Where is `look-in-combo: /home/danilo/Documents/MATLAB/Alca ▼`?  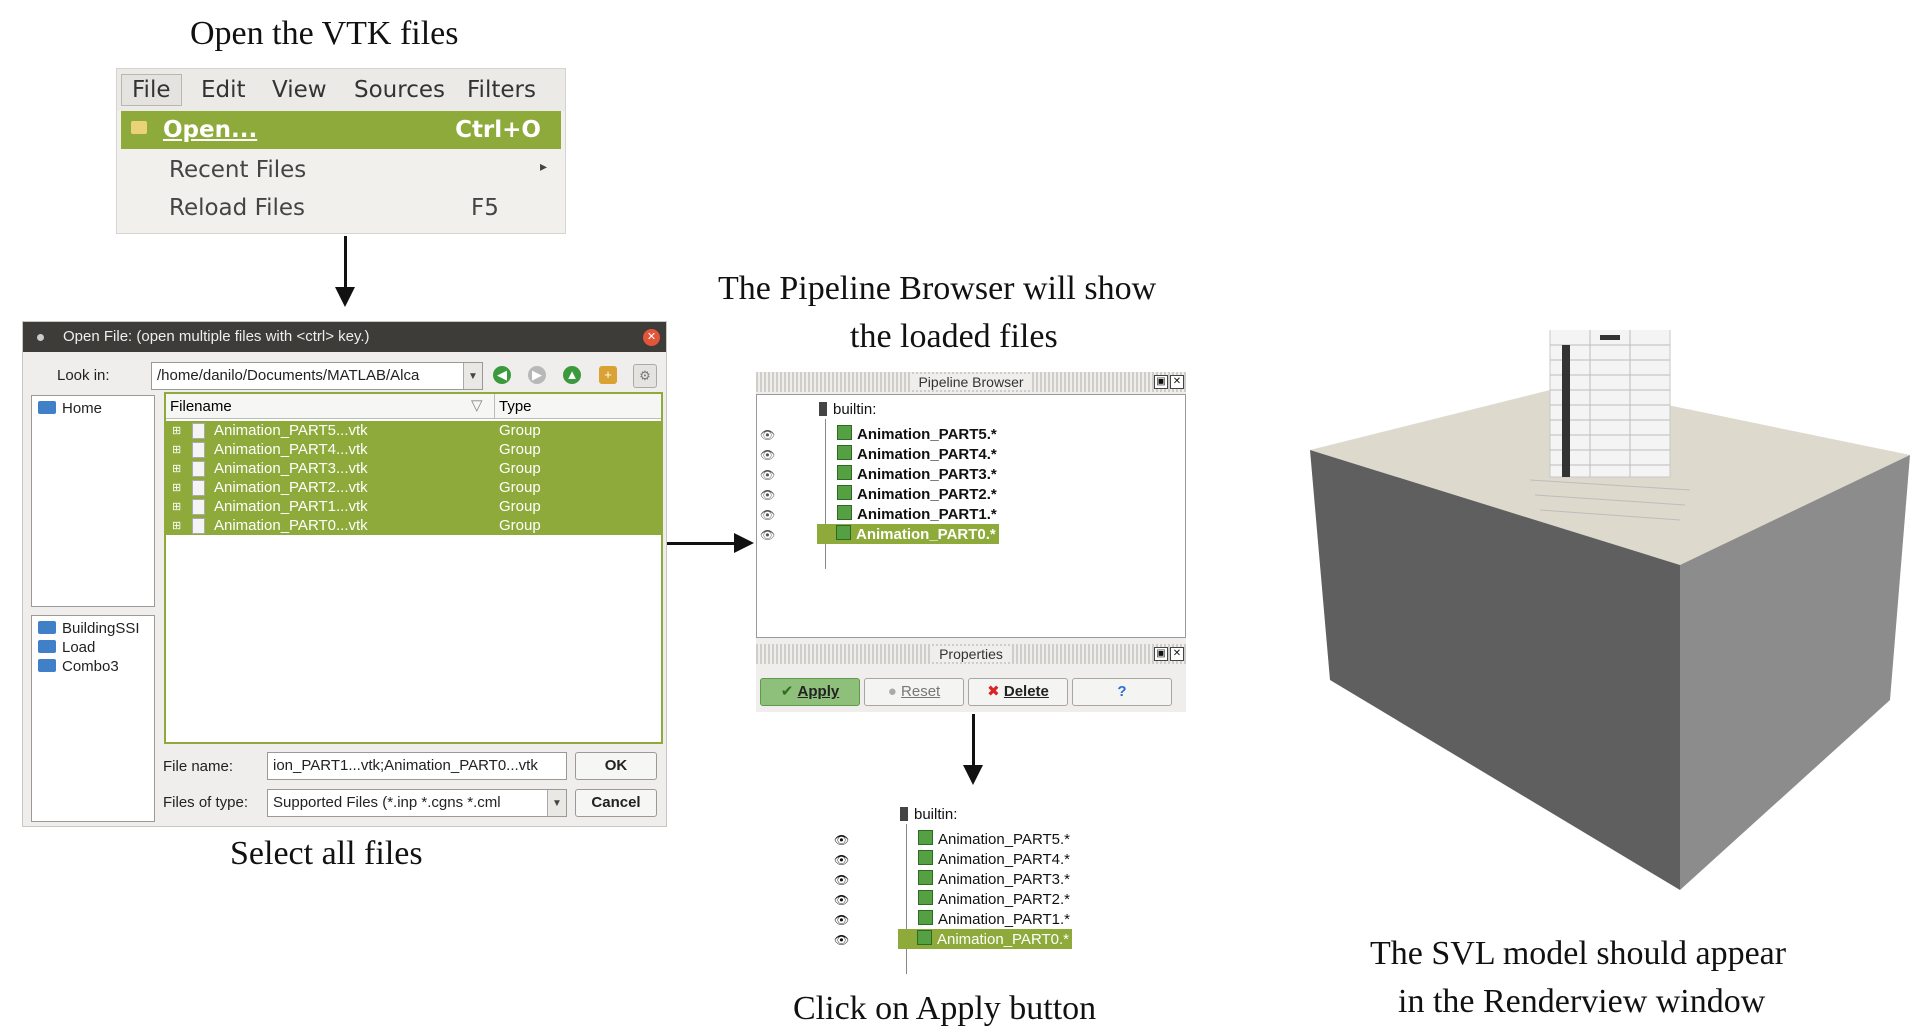
look-in-combo: /home/danilo/Documents/MATLAB/Alca ▼ is located at coordinates (317, 376).